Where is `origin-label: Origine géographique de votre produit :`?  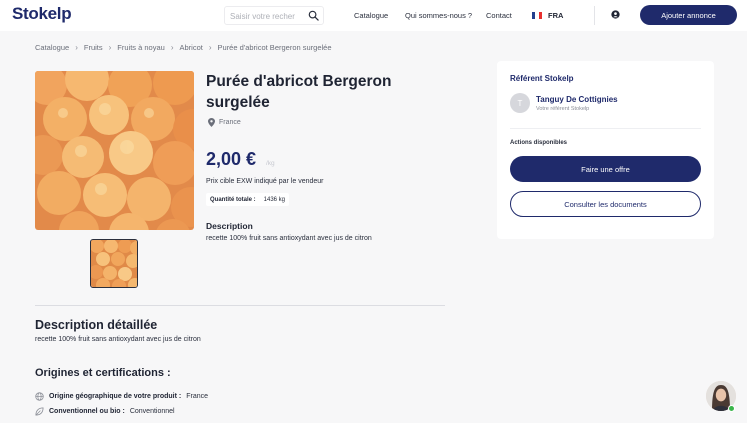 origin-label: Origine géographique de votre produit : is located at coordinates (115, 396).